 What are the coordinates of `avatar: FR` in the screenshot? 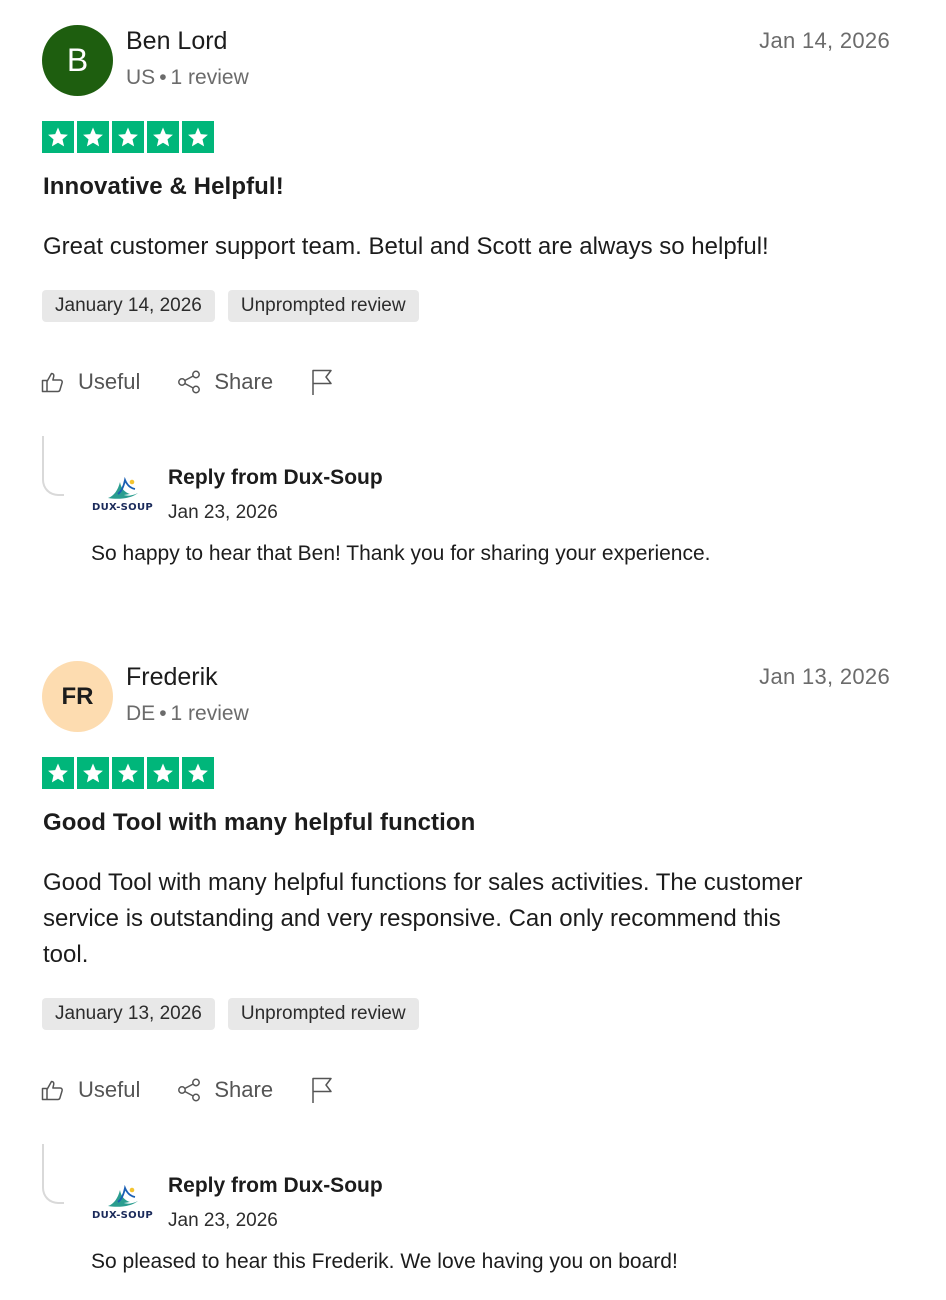 It's located at (77, 696).